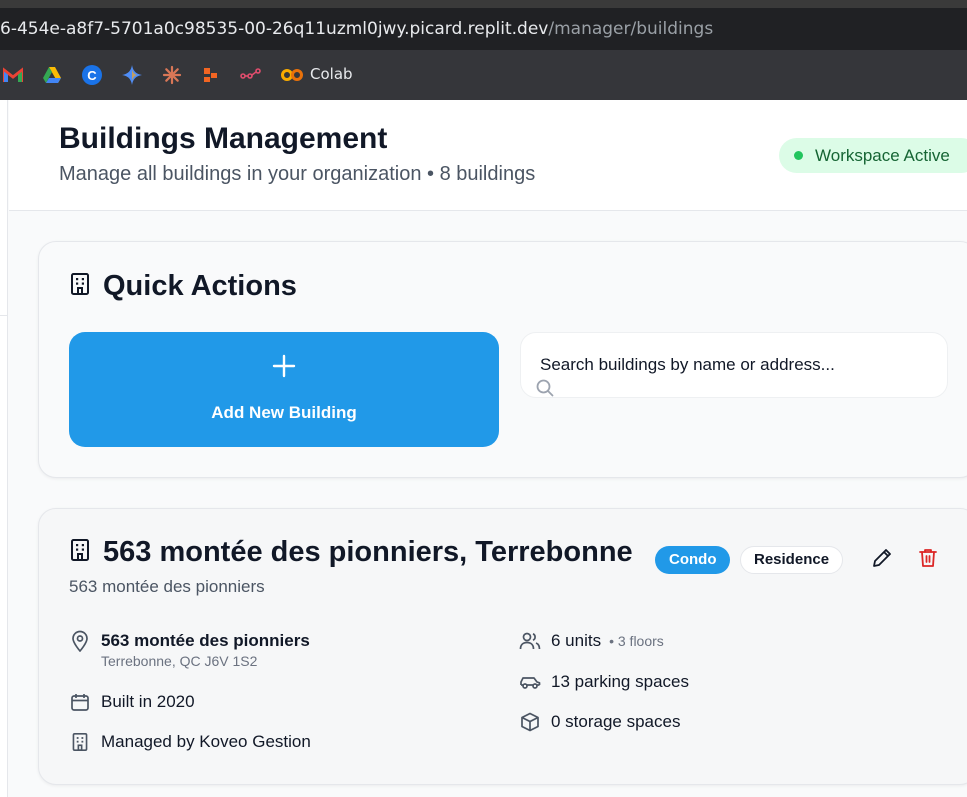 This screenshot has width=967, height=797. What do you see at coordinates (530, 682) in the screenshot?
I see `car-icon` at bounding box center [530, 682].